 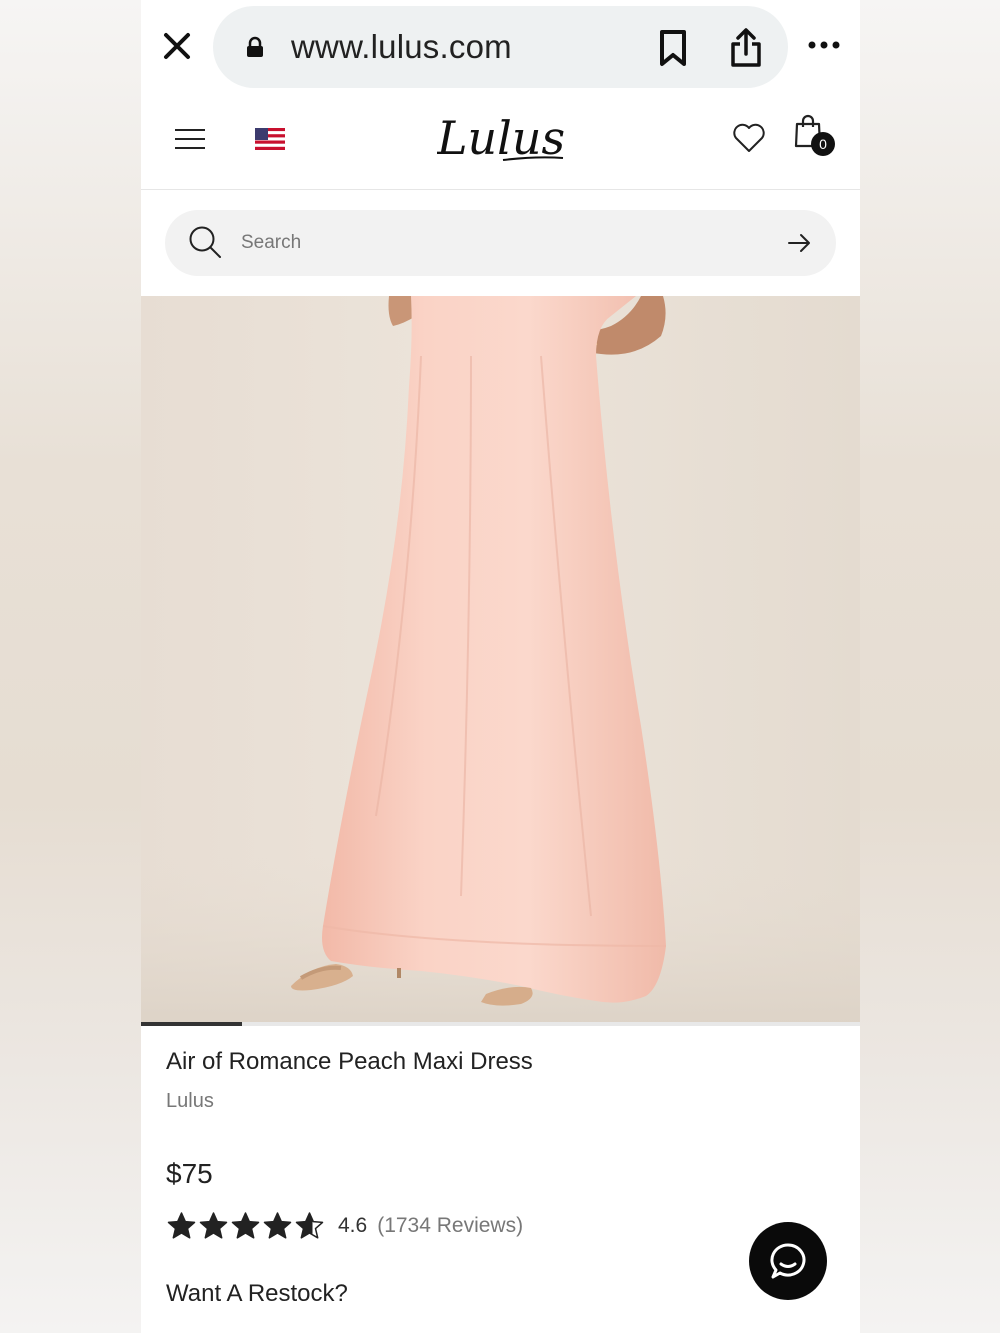 I want to click on chat-button, so click(x=788, y=1261).